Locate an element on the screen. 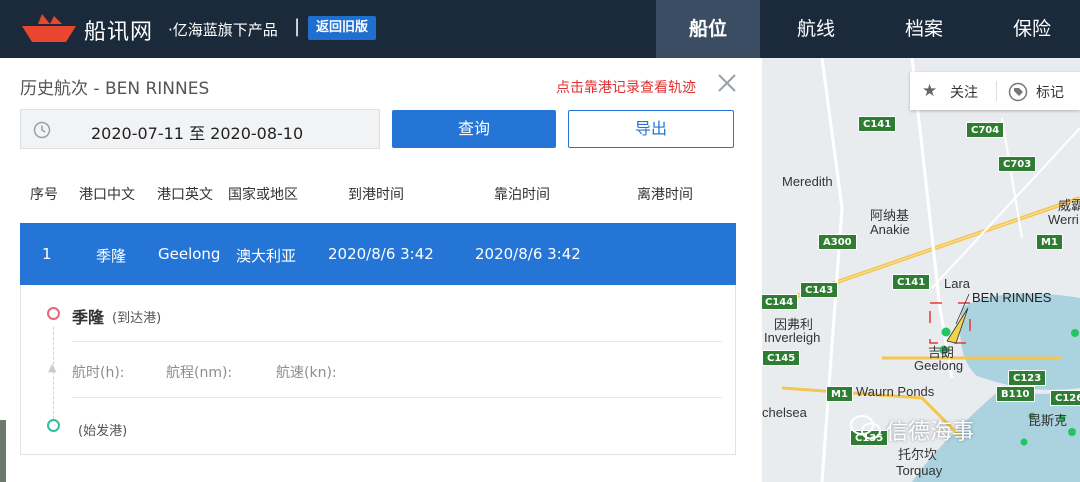  date-range-value: 2020-07-11 至 2020-08-10 is located at coordinates (197, 133).